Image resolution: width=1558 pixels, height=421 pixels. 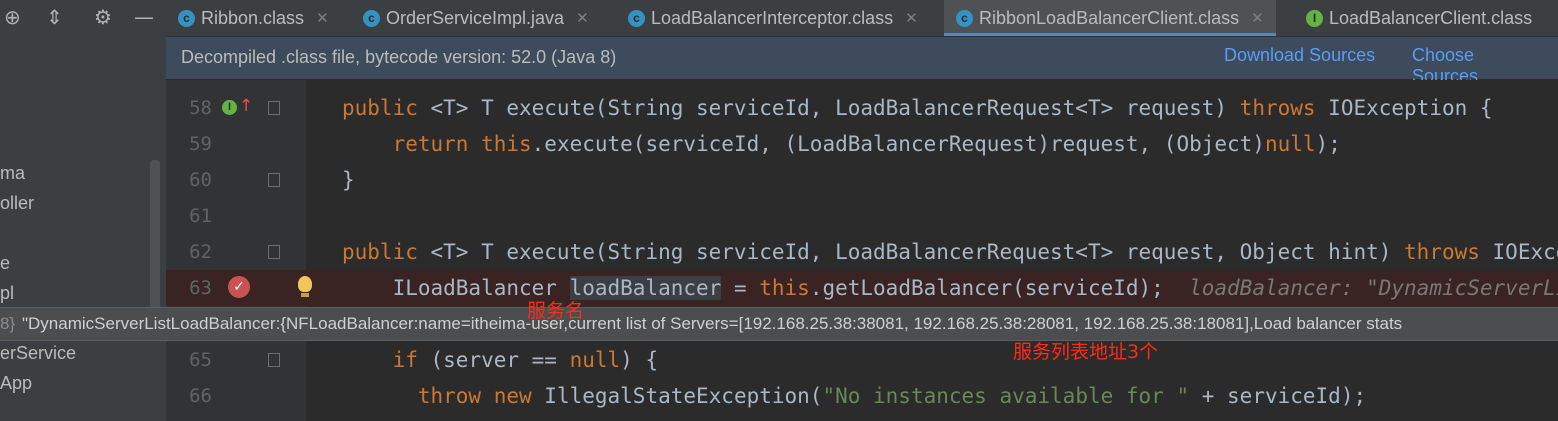 I want to click on implements-method-icon: I, so click(x=229, y=107).